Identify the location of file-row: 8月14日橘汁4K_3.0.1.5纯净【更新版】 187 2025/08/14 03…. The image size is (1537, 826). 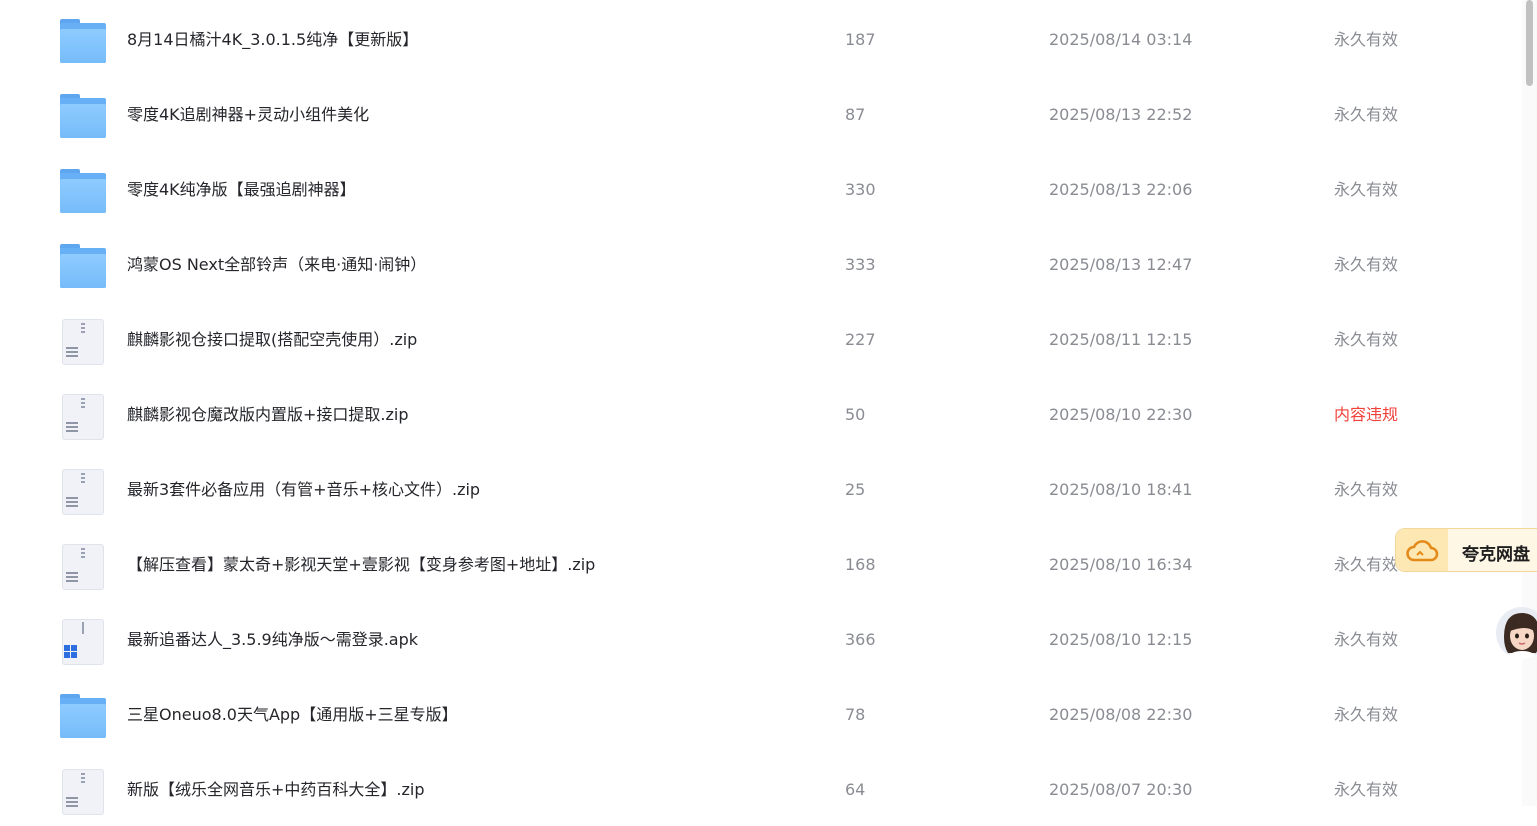
(761, 38).